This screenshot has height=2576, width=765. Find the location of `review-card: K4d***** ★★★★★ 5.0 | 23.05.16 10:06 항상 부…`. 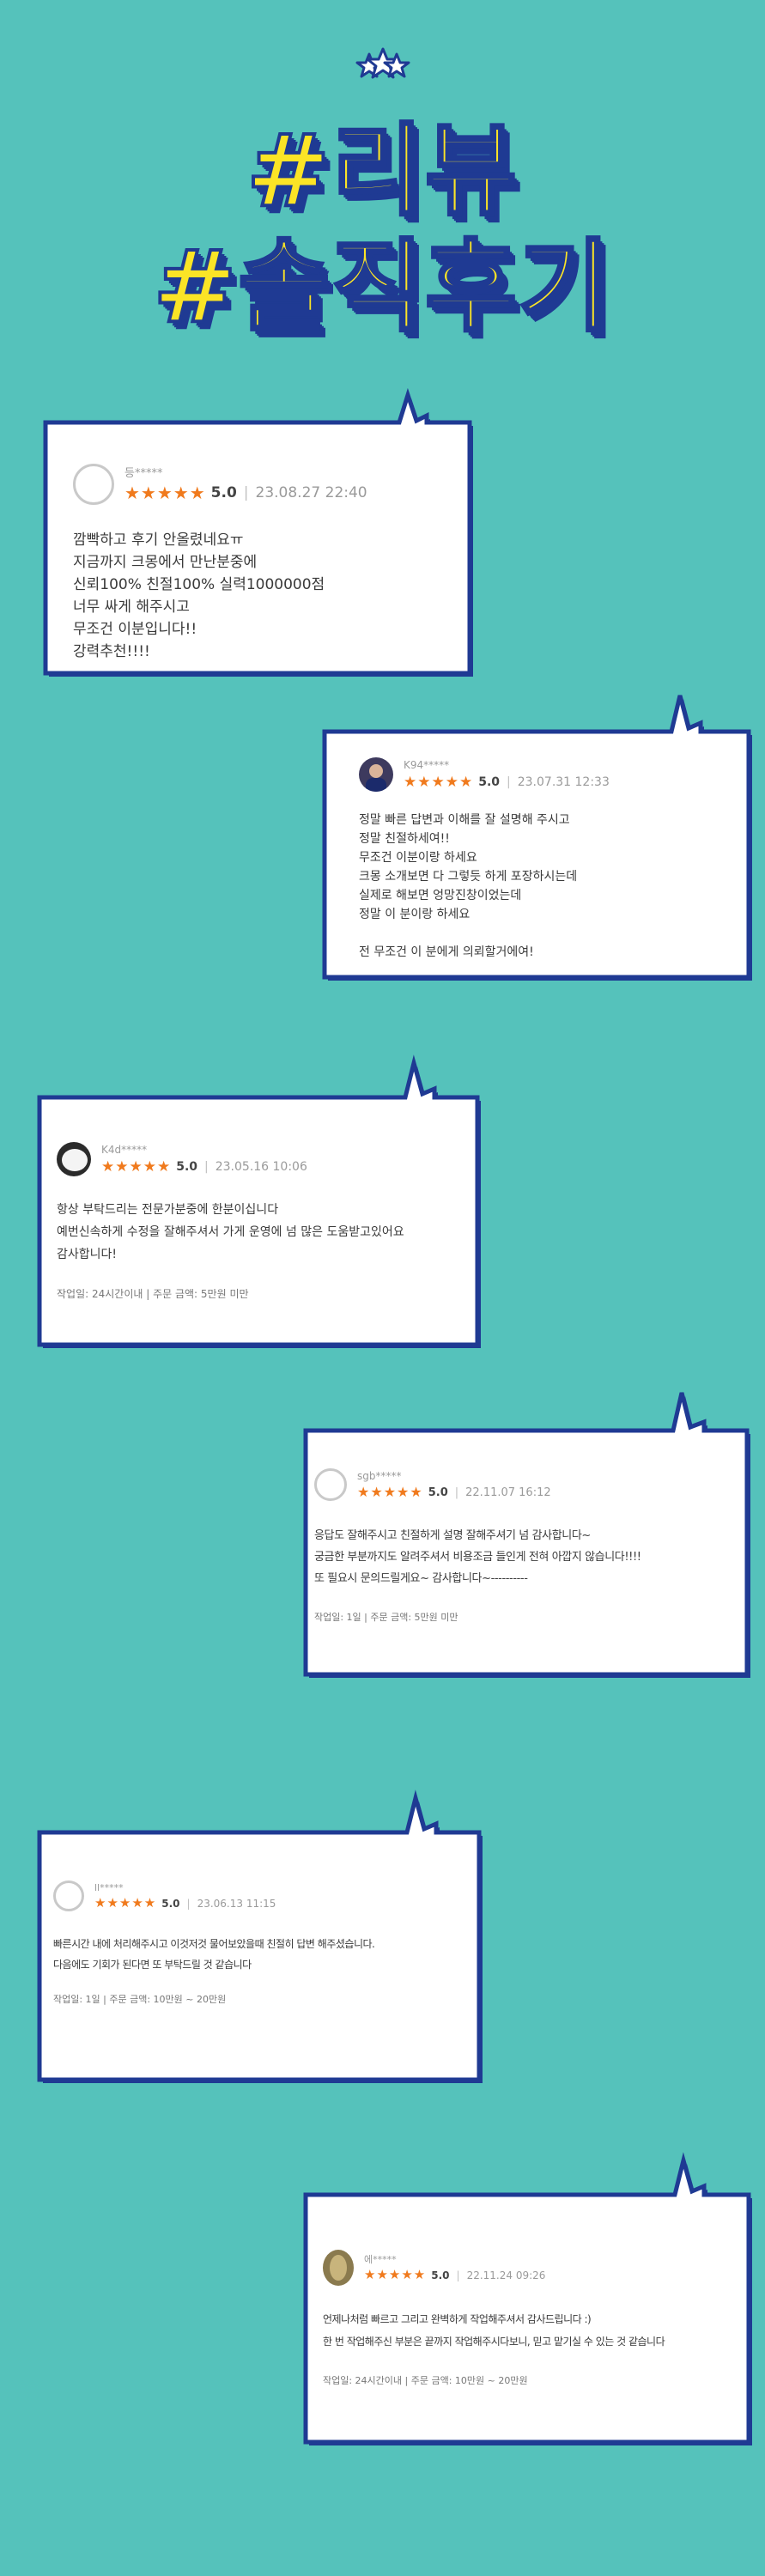

review-card: K4d***** ★★★★★ 5.0 | 23.05.16 10:06 항상 부… is located at coordinates (259, 1203).